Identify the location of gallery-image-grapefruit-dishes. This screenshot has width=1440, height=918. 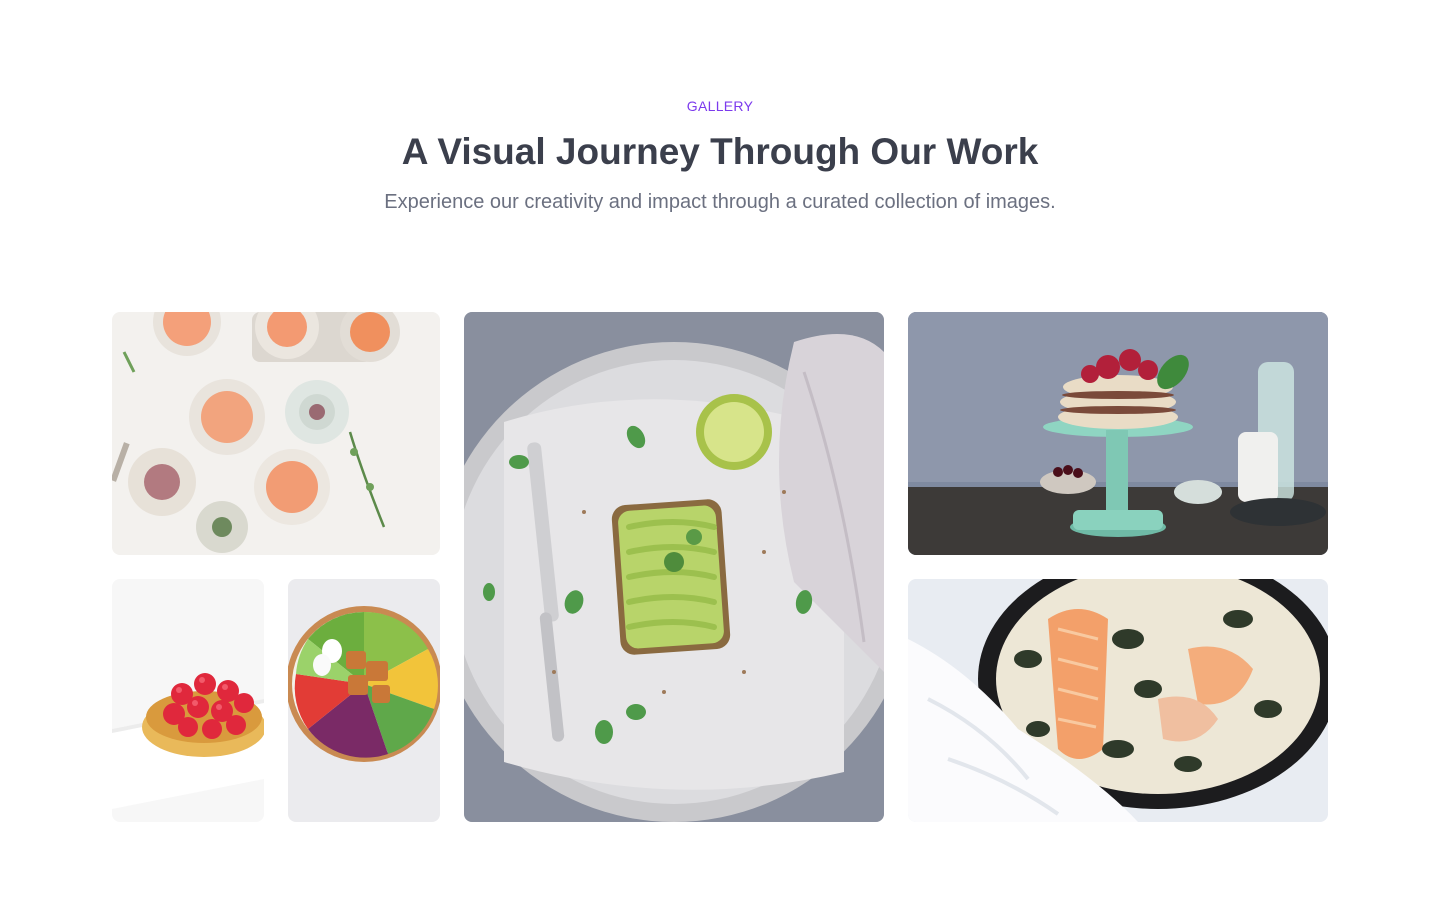
(276, 433).